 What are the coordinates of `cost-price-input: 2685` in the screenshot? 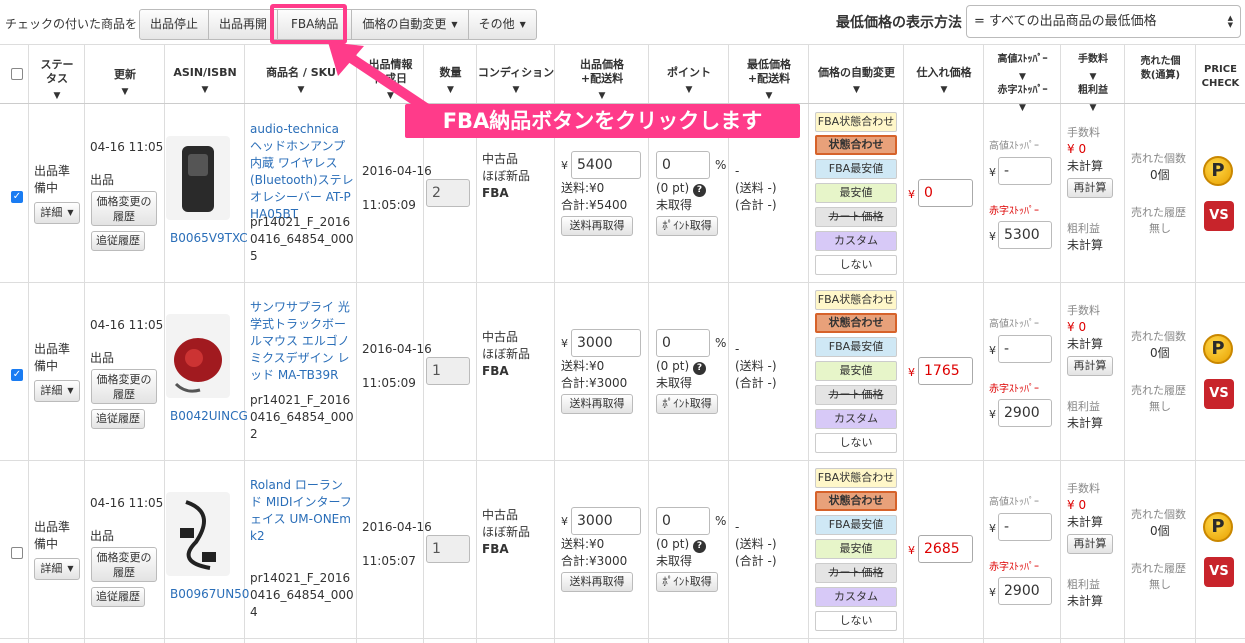 It's located at (945, 549).